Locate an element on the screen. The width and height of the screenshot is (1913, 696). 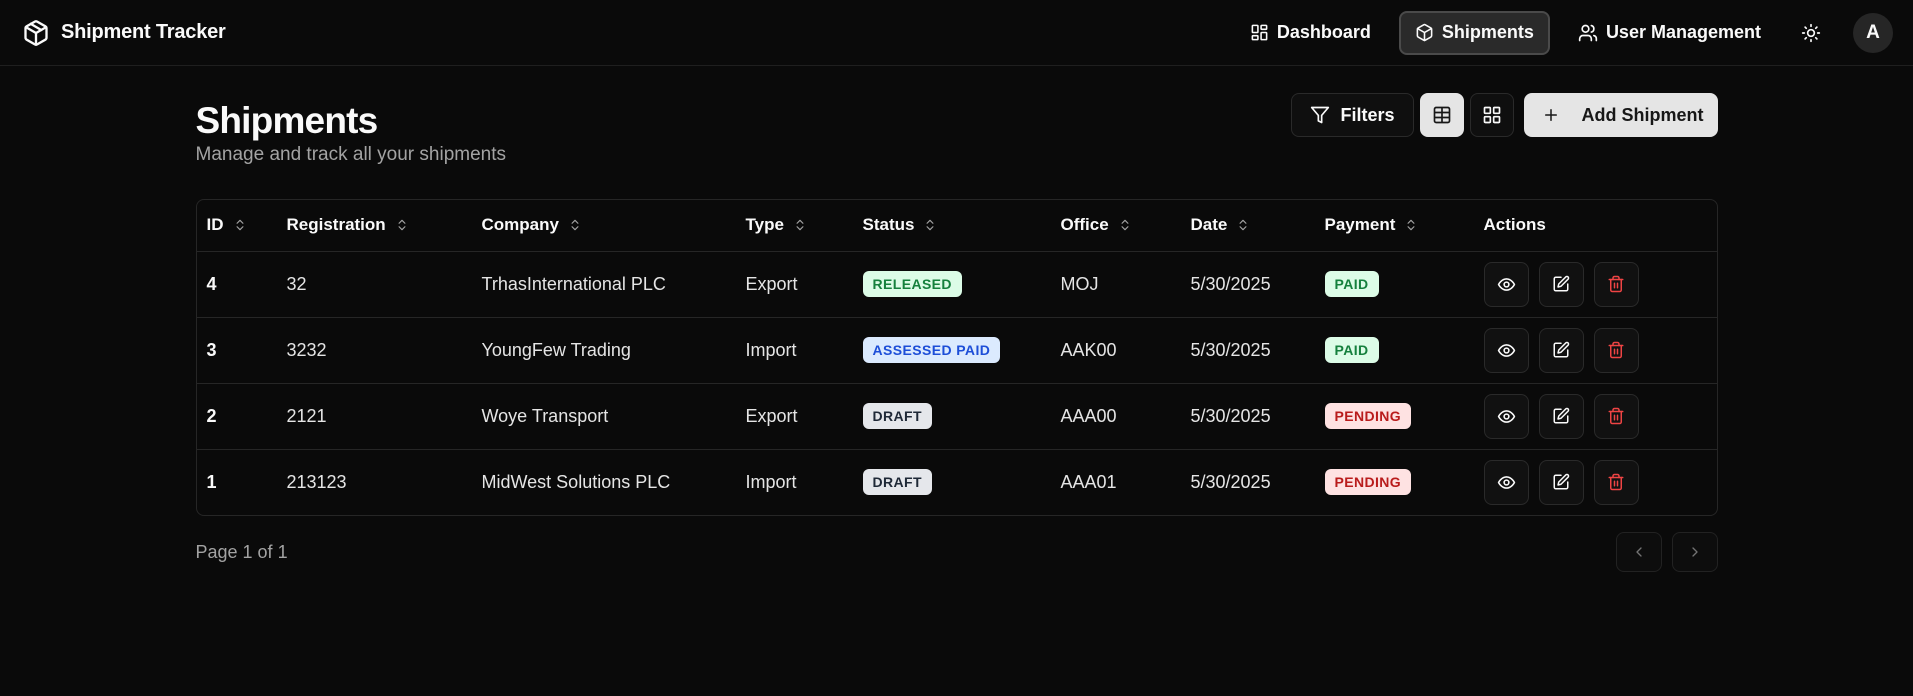
filter-icon is located at coordinates (1320, 115).